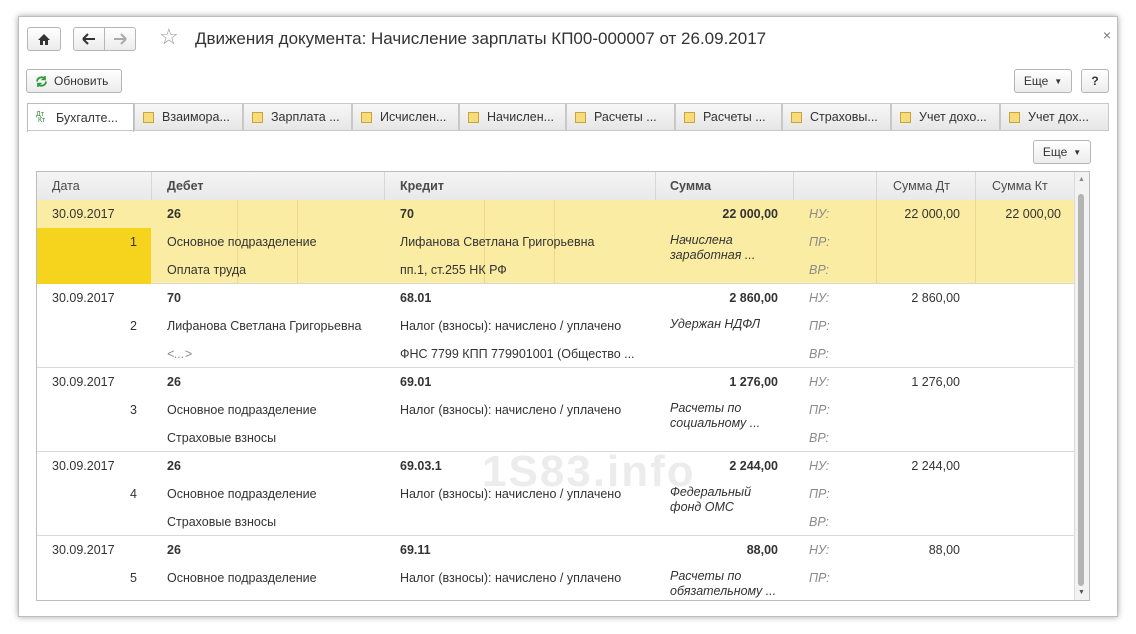 This screenshot has height=634, width=1136. What do you see at coordinates (44, 39) in the screenshot?
I see `home-button` at bounding box center [44, 39].